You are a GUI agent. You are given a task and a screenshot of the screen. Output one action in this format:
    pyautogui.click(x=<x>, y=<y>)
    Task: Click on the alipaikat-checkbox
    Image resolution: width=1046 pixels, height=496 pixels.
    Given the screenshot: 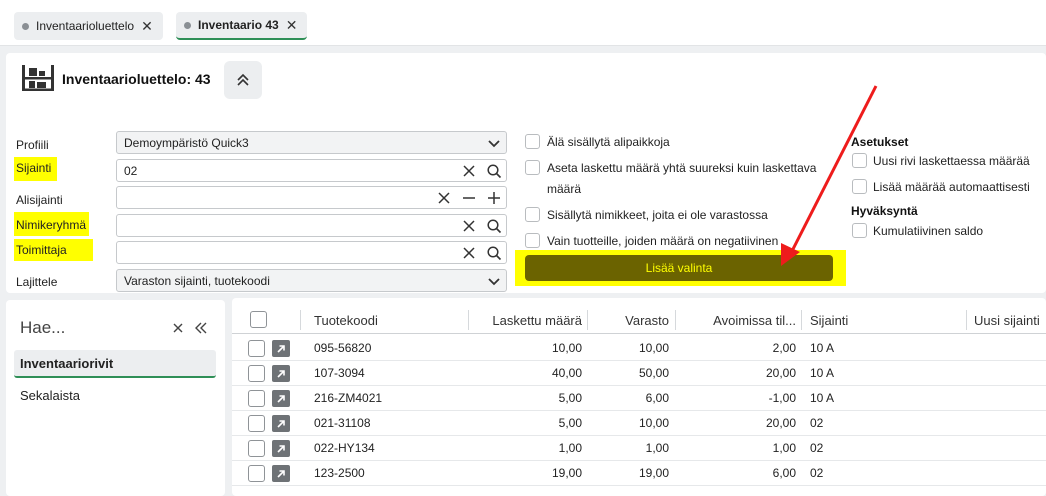 What is the action you would take?
    pyautogui.click(x=532, y=141)
    